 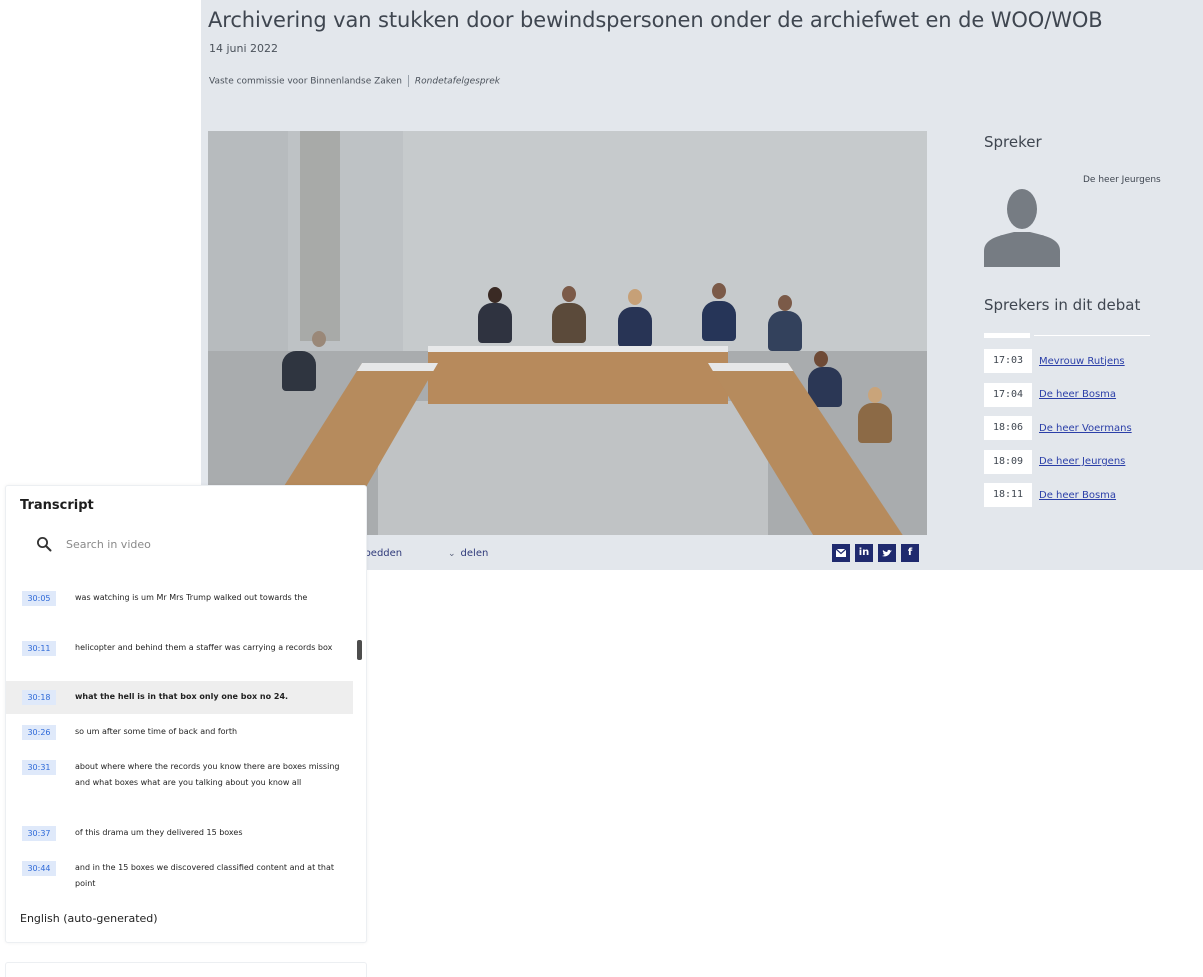 I want to click on twitter-share-button, so click(x=887, y=553).